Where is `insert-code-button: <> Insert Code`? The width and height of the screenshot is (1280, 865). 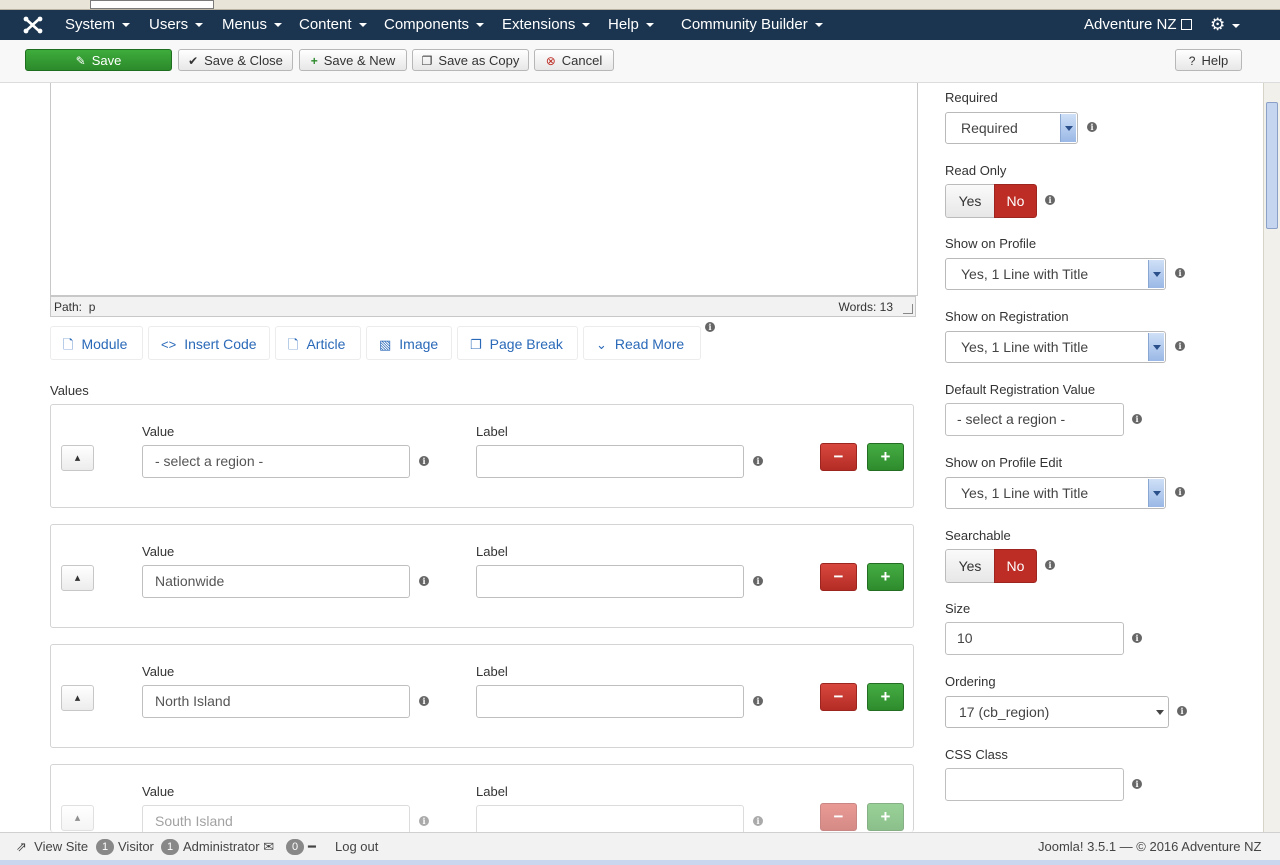
insert-code-button: <> Insert Code is located at coordinates (209, 343).